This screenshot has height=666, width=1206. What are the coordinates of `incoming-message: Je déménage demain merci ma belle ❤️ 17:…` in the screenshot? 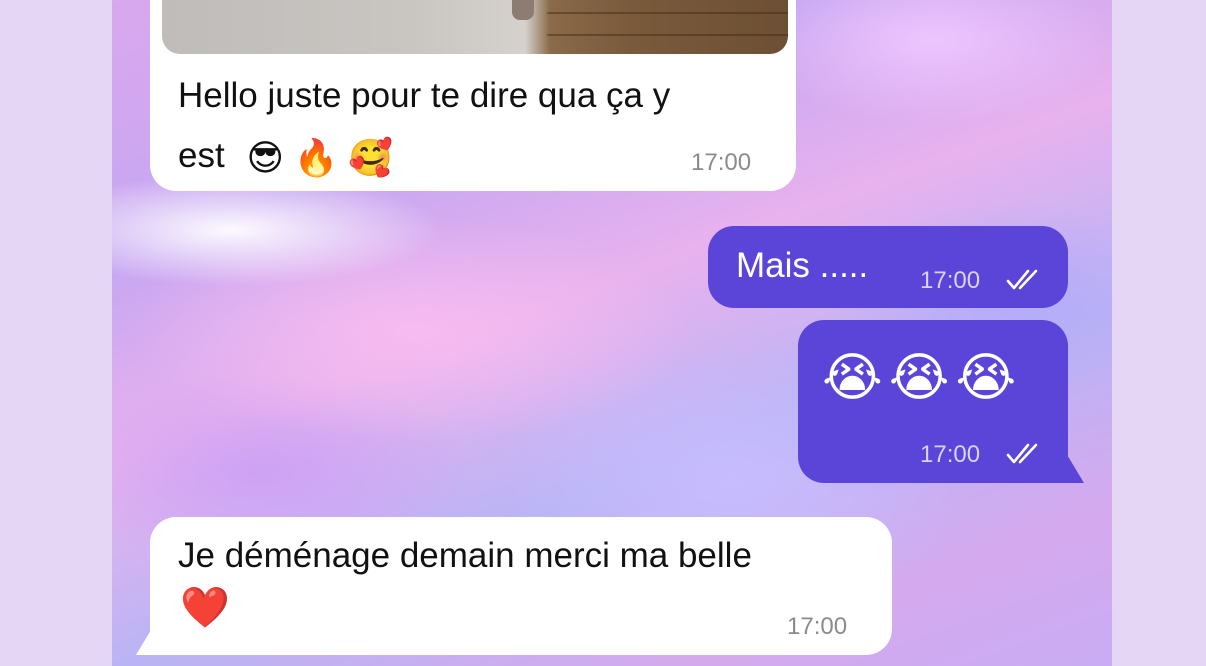 It's located at (521, 586).